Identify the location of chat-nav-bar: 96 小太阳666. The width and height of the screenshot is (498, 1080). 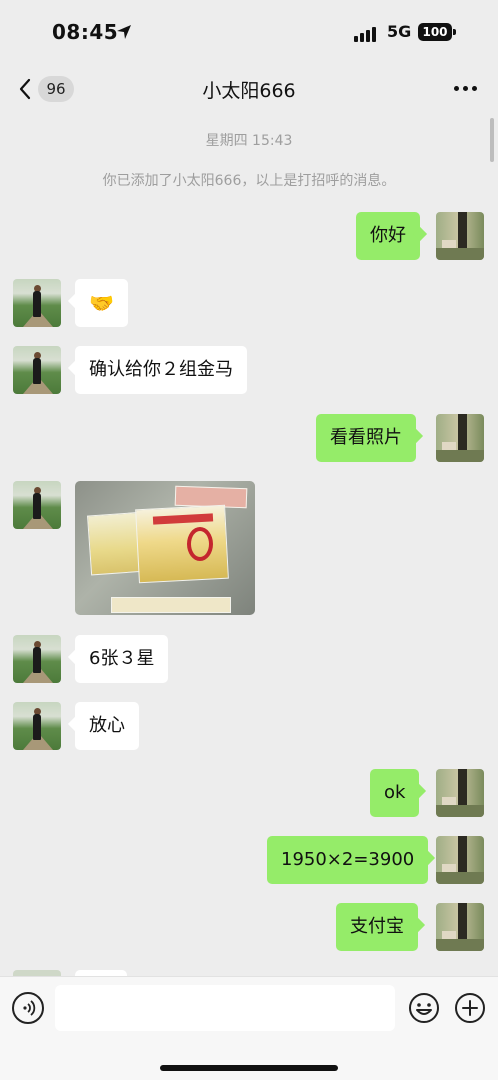
(249, 89).